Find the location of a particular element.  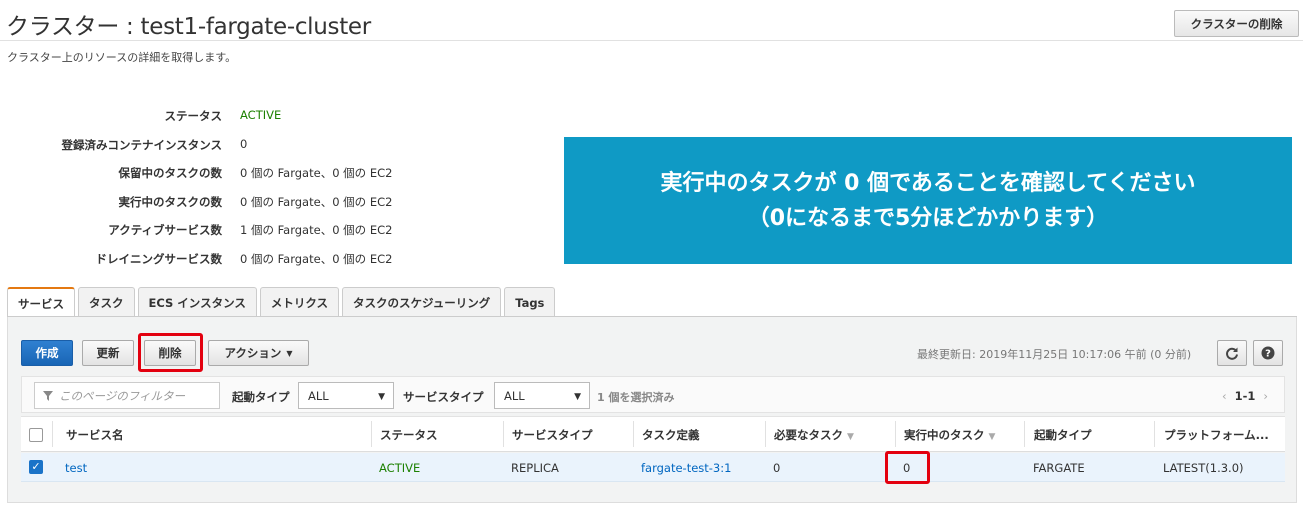

help-icon: ? is located at coordinates (1268, 353).